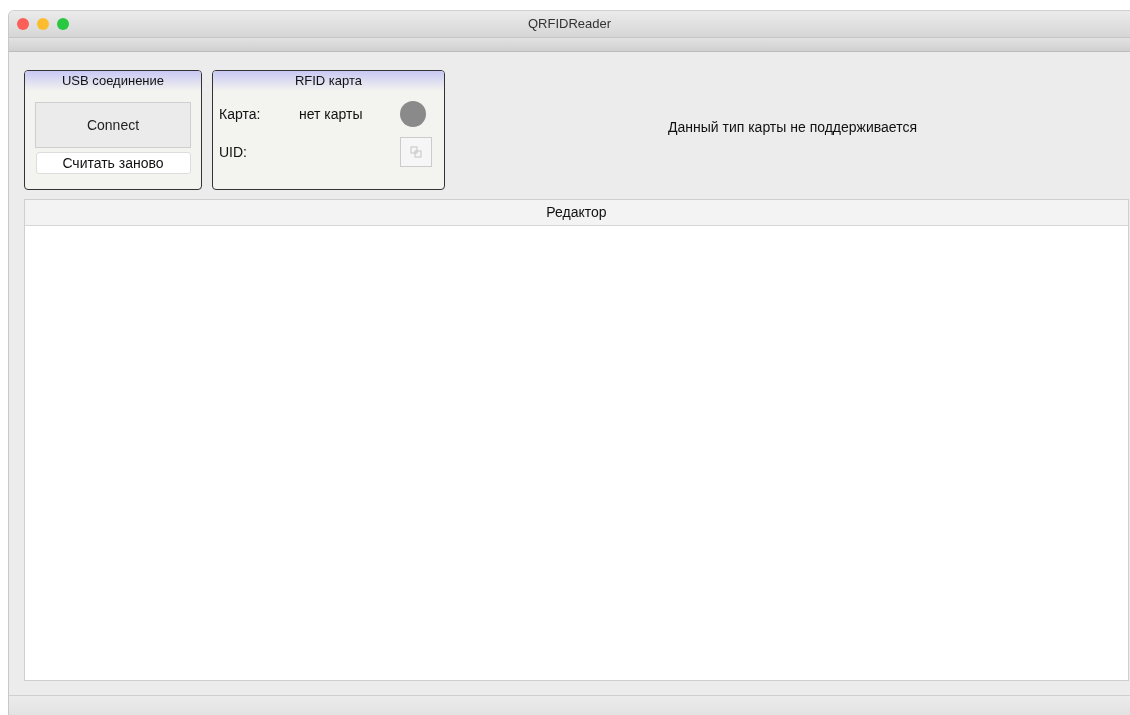  I want to click on reread-button: Считать заново, so click(113, 163).